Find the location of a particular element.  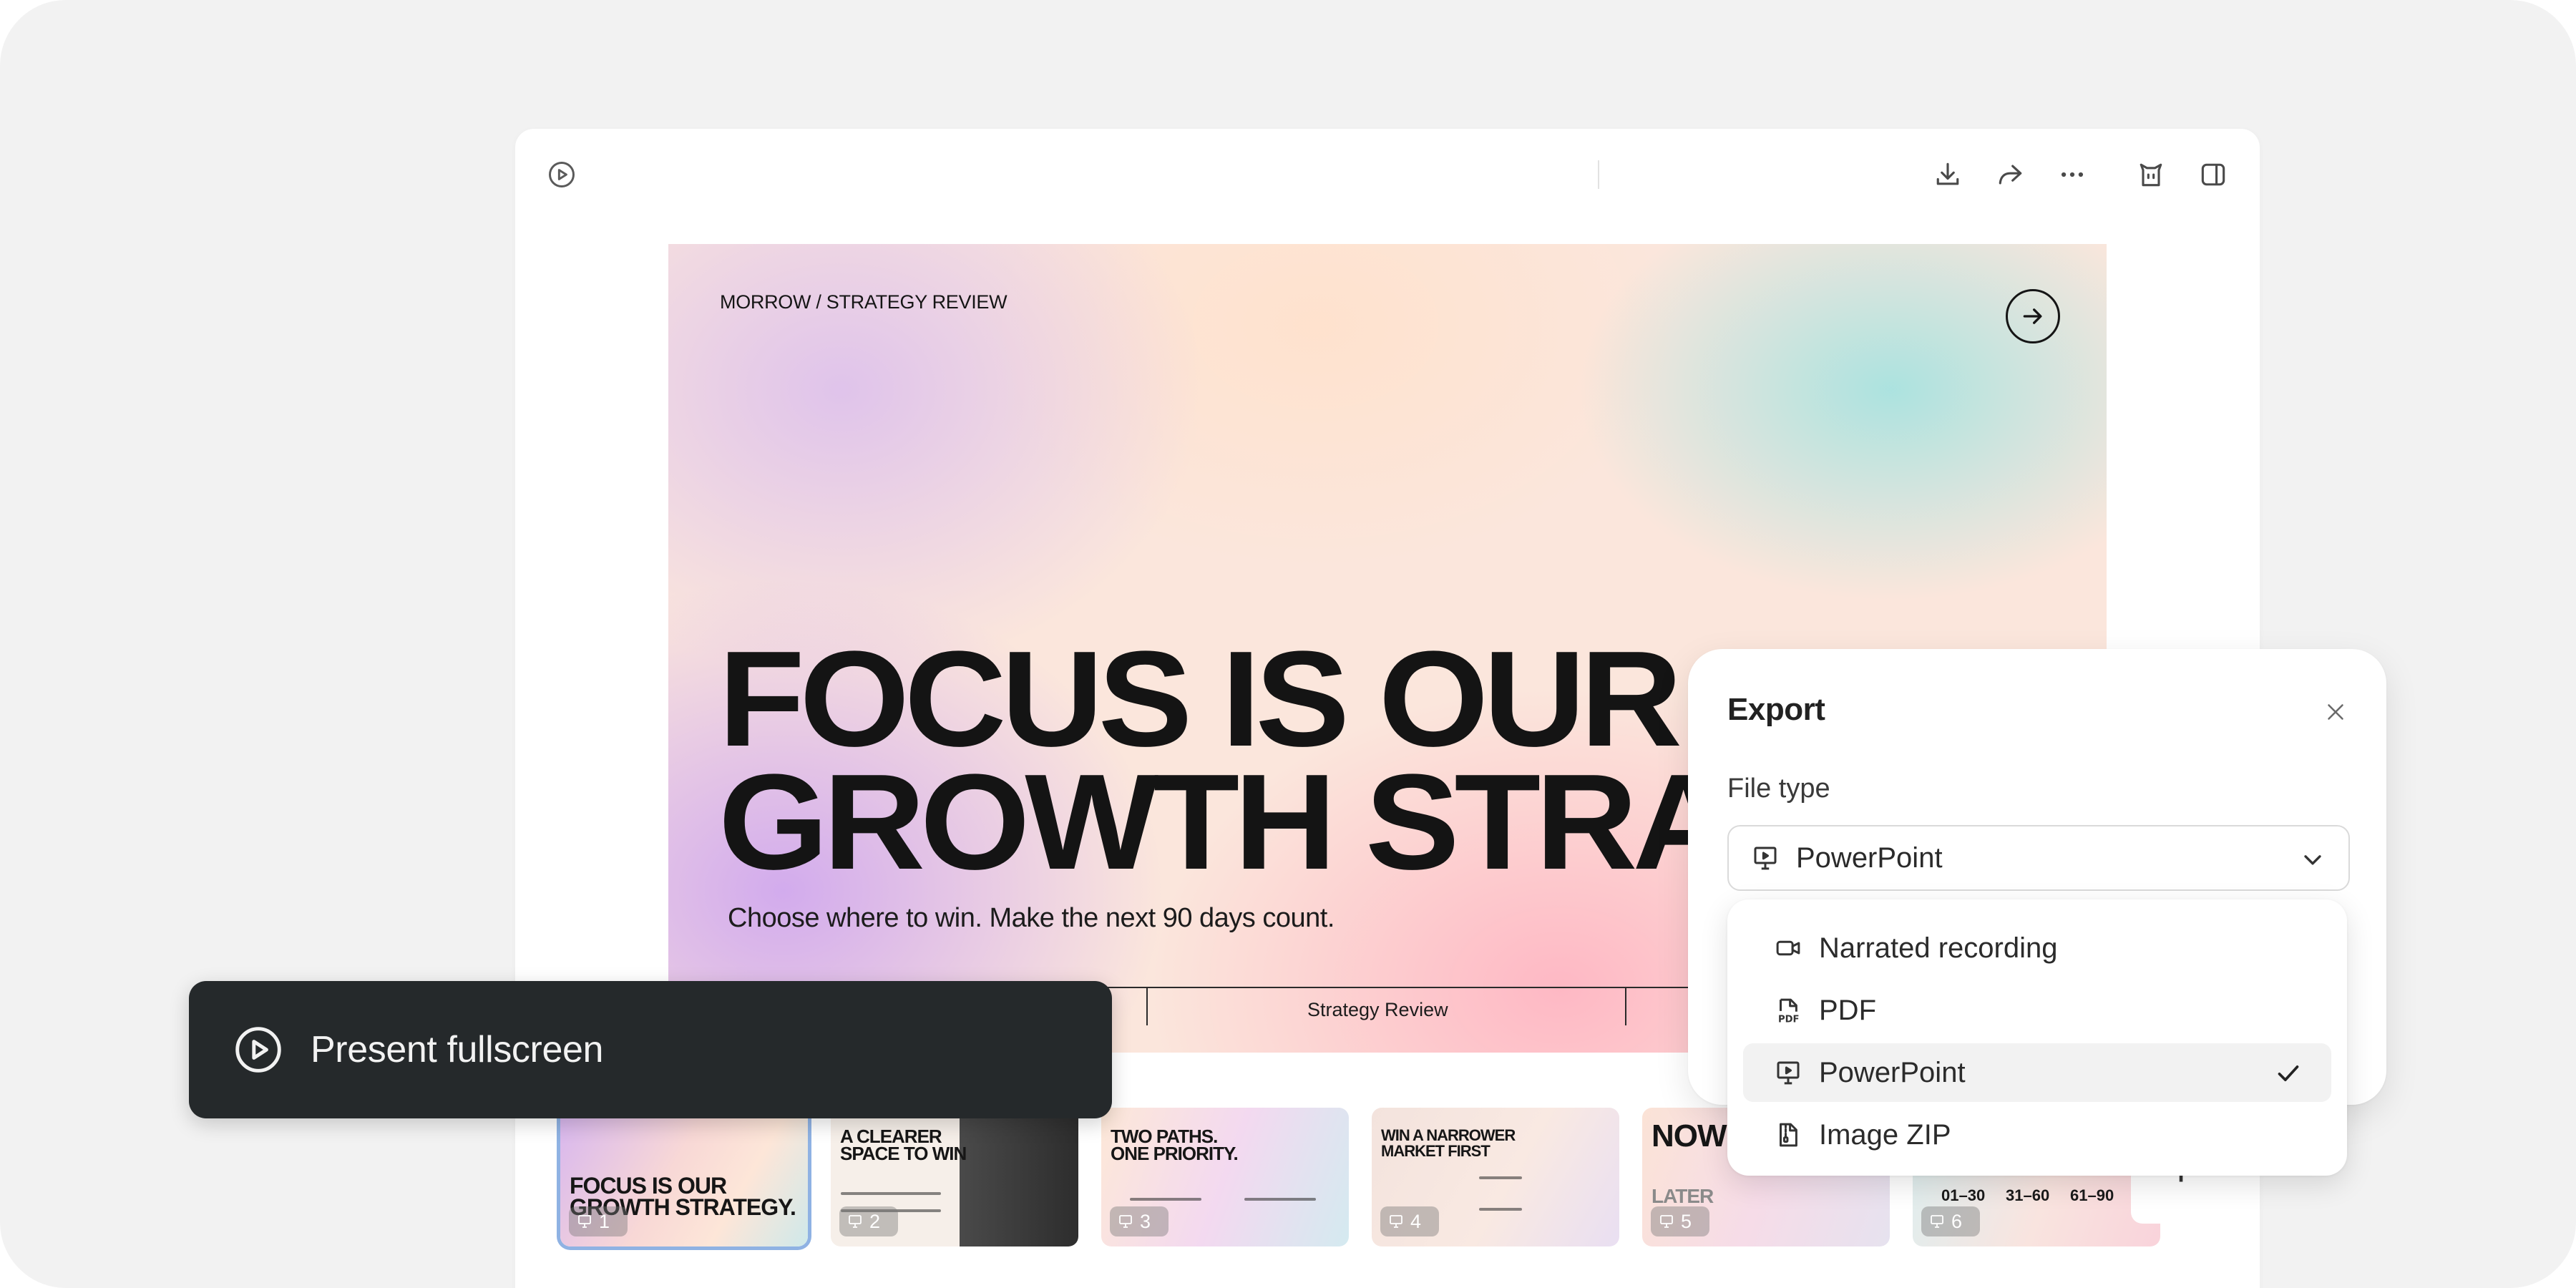

thumbnail-title: WIN A NARROWER MARKET FIRST is located at coordinates (1448, 1143).